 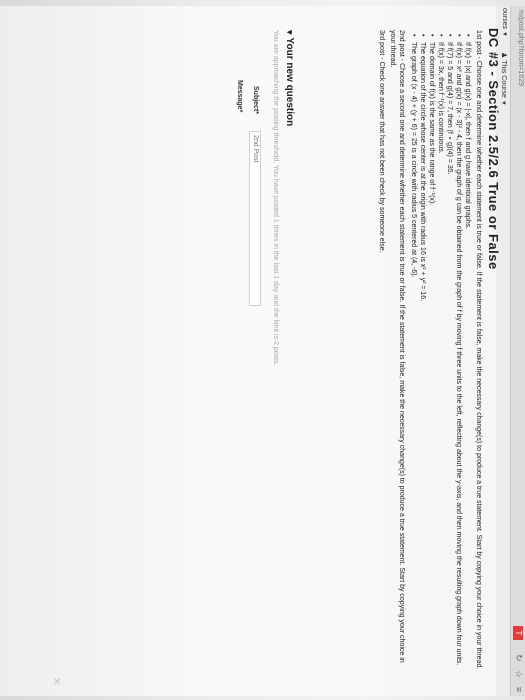 I want to click on subject-input: 2nd Post, so click(x=255, y=218).